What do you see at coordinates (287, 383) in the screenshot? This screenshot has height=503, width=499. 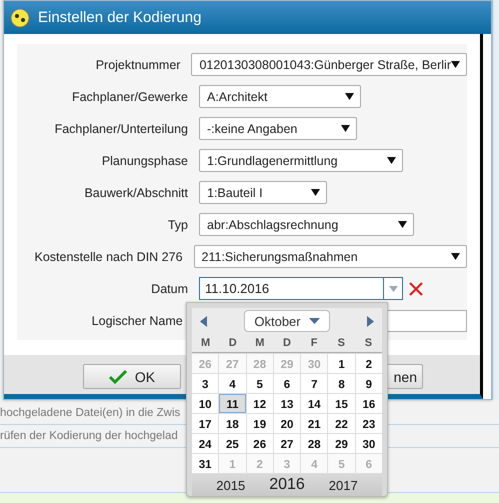 I see `calendar-day: 6` at bounding box center [287, 383].